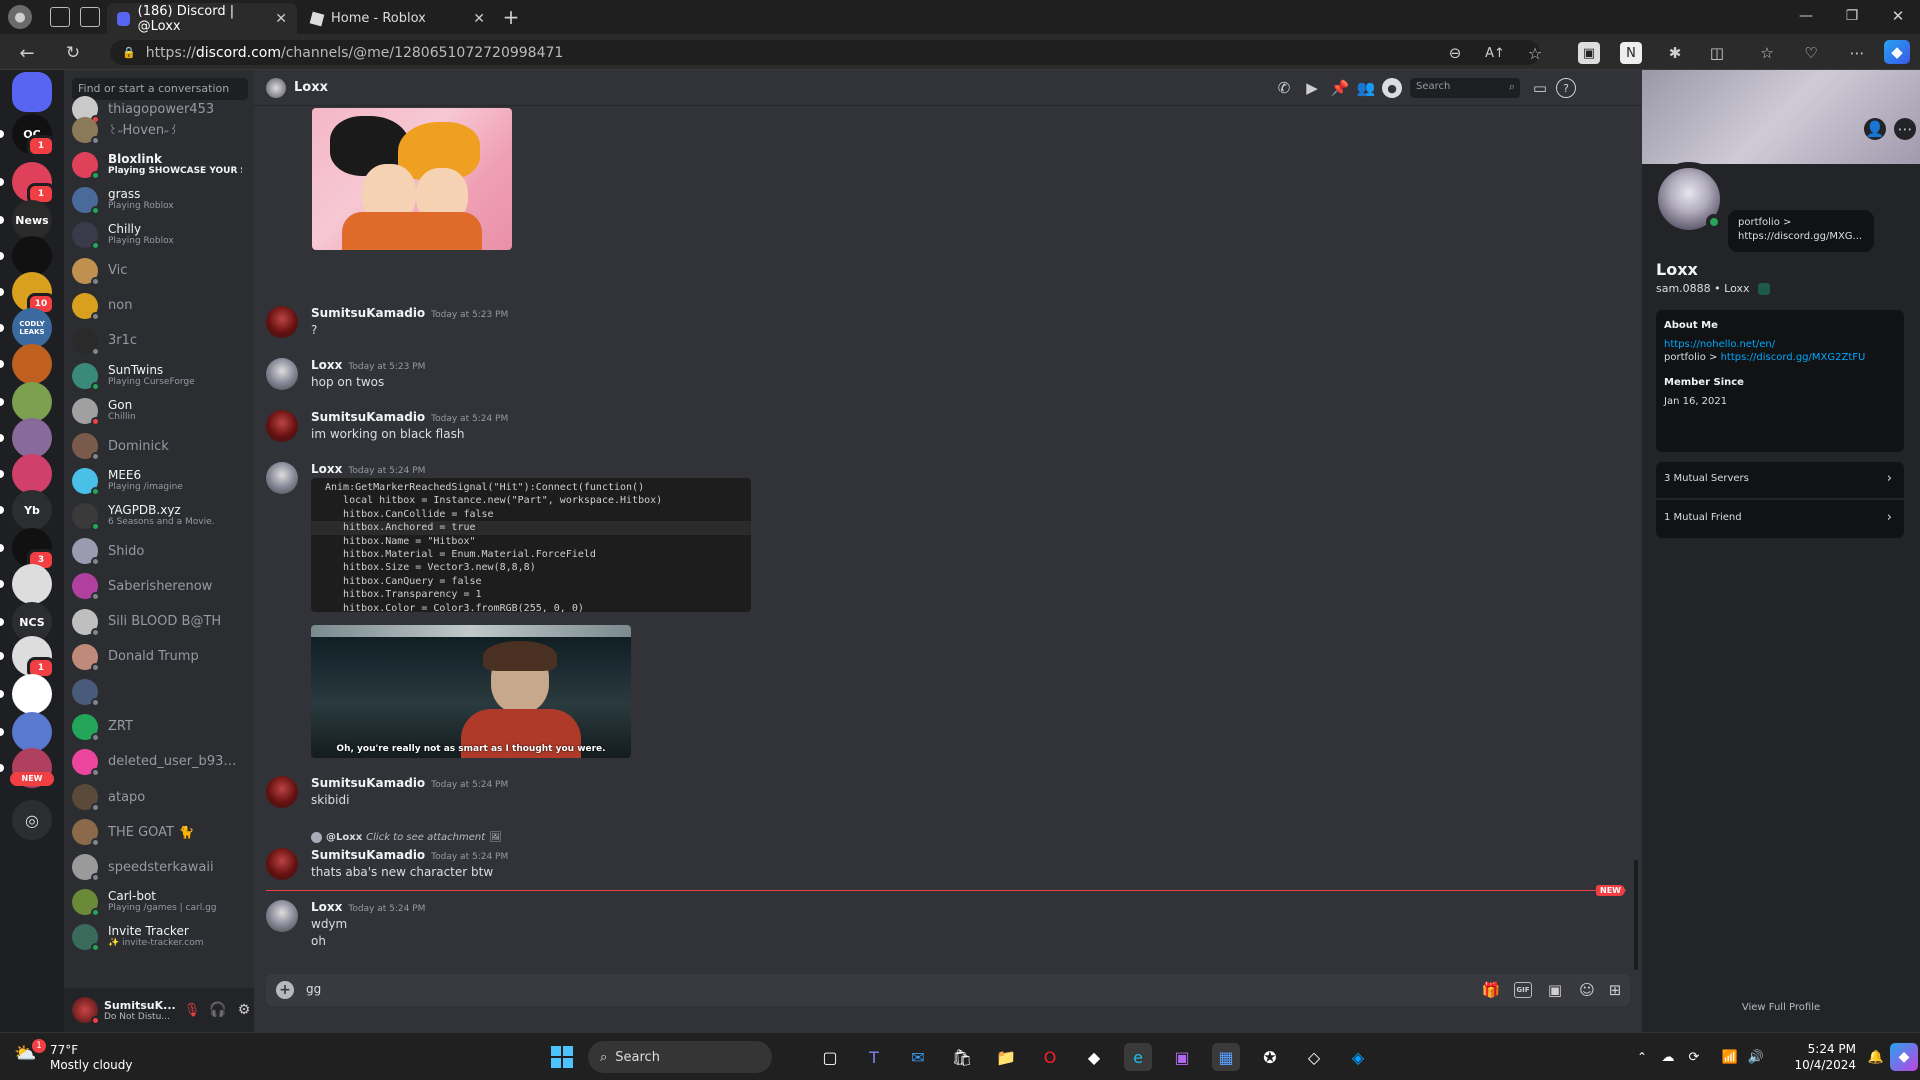  Describe the element at coordinates (1312, 88) in the screenshot. I see `video-call-icon: ▶` at that location.